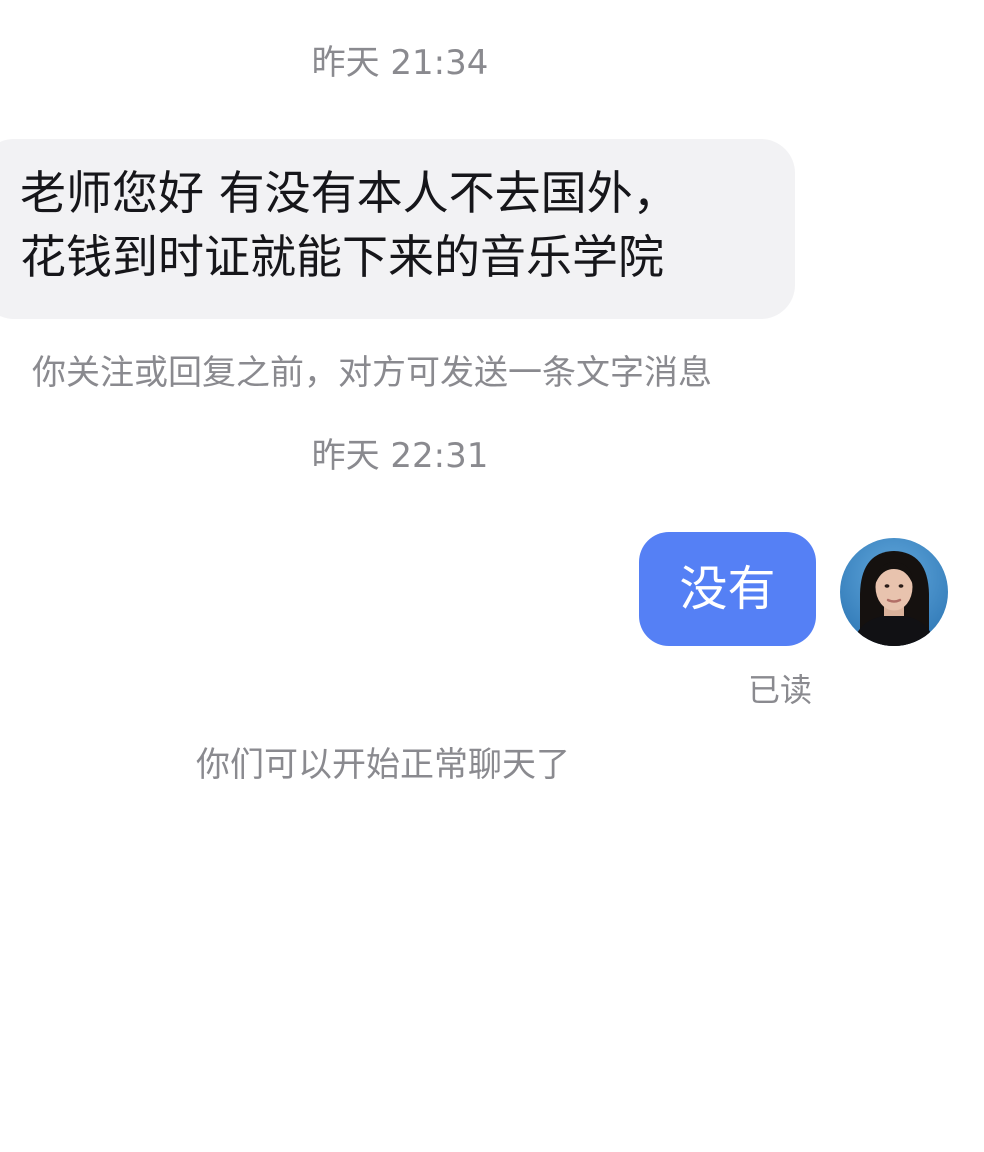 This screenshot has width=984, height=1152. Describe the element at coordinates (400, 456) in the screenshot. I see `chat-timestamp: 昨天 22:31` at that location.